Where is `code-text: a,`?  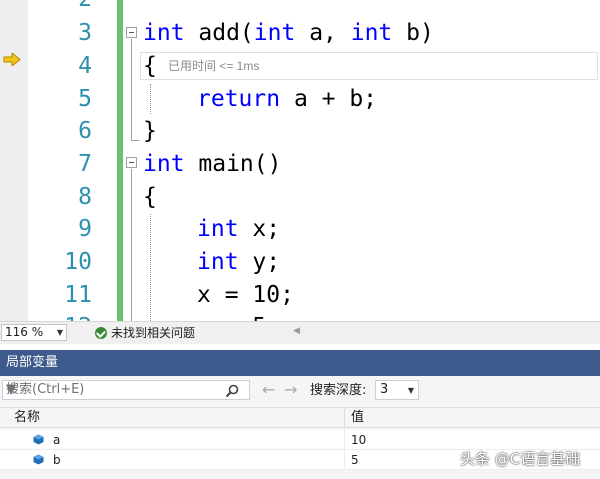
code-text: a, is located at coordinates (323, 33).